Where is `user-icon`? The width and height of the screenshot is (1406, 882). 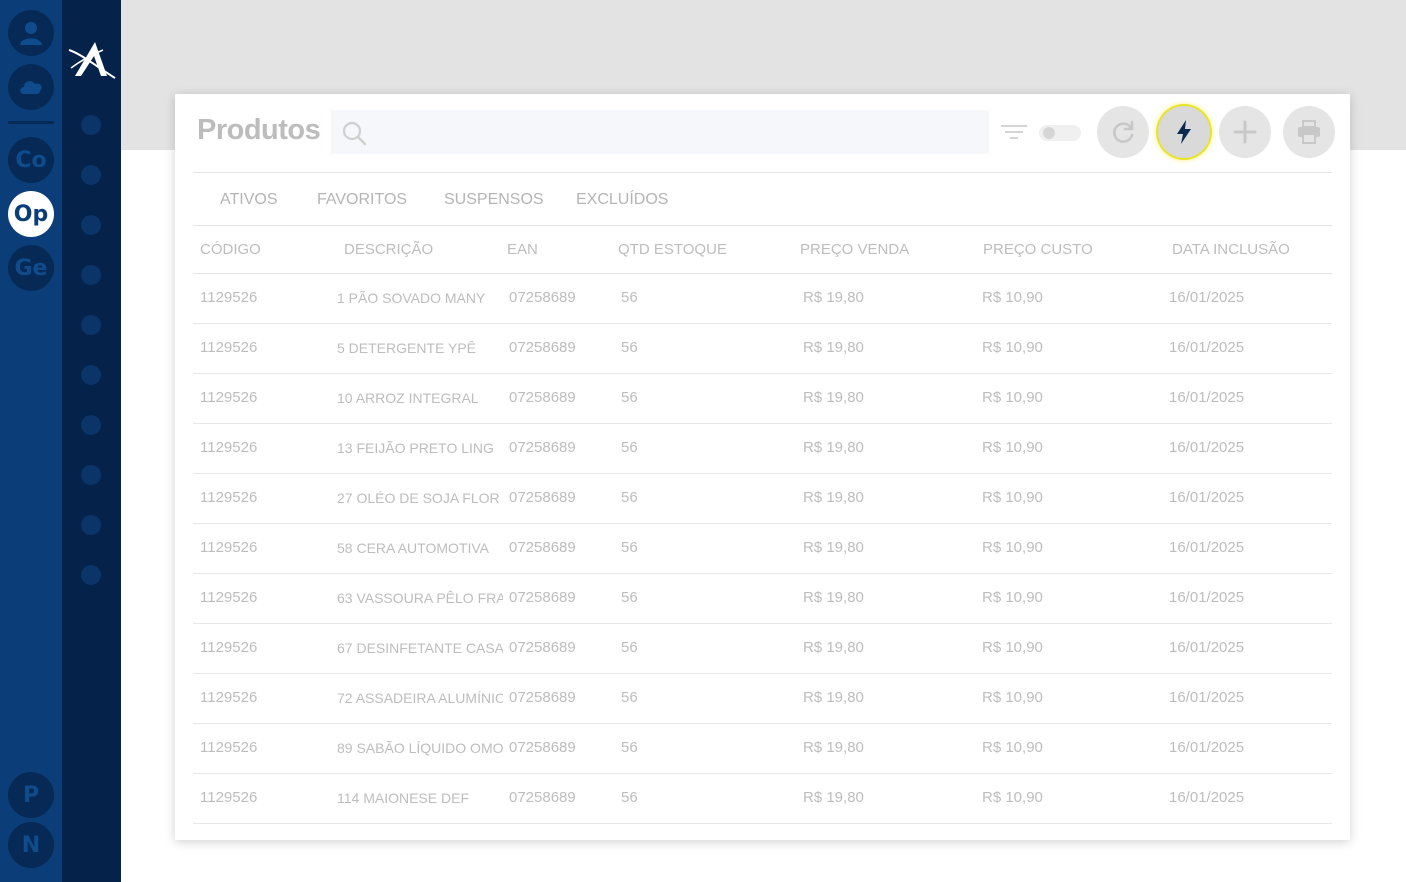
user-icon is located at coordinates (31, 33).